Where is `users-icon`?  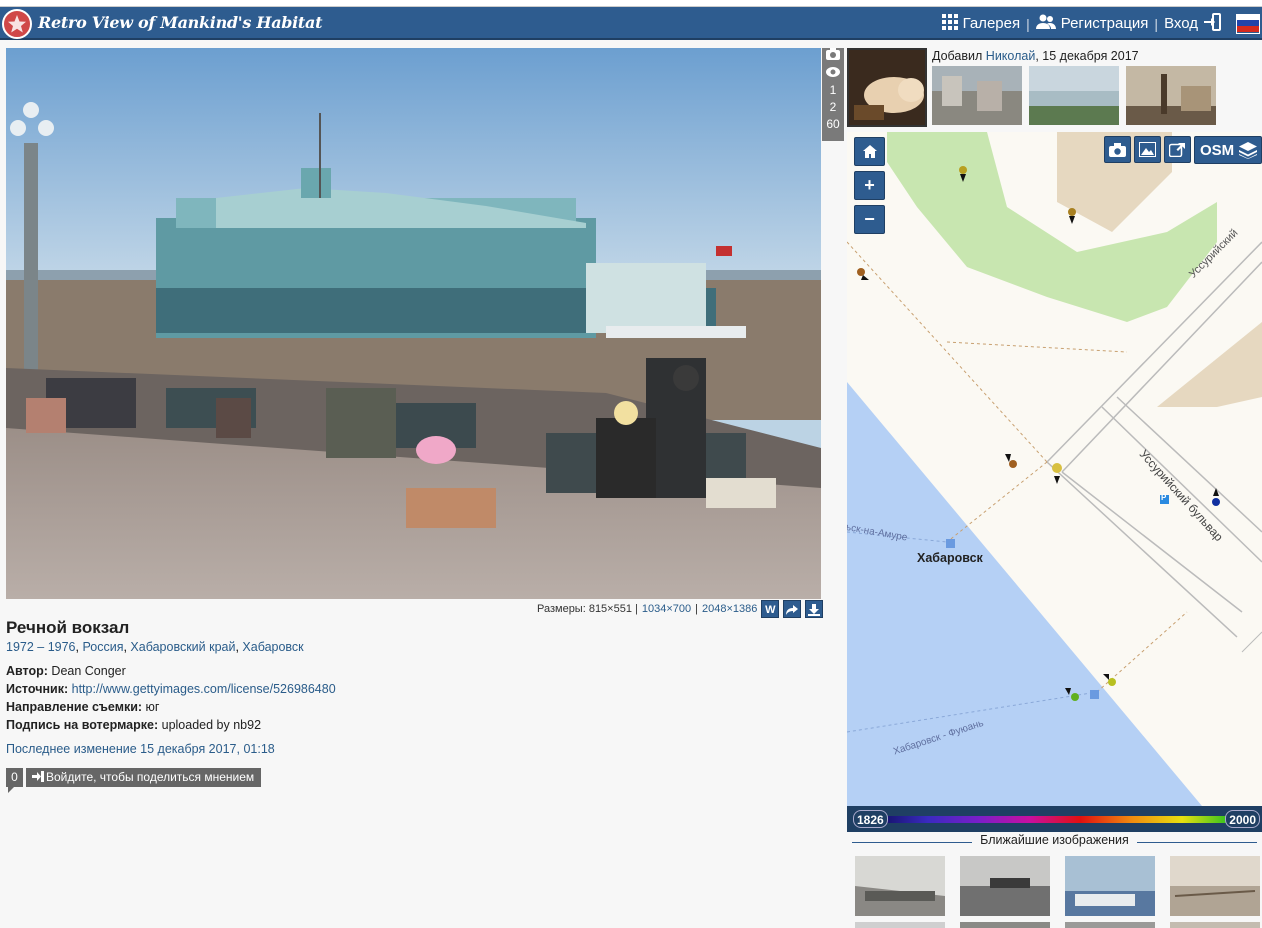 users-icon is located at coordinates (1045, 24).